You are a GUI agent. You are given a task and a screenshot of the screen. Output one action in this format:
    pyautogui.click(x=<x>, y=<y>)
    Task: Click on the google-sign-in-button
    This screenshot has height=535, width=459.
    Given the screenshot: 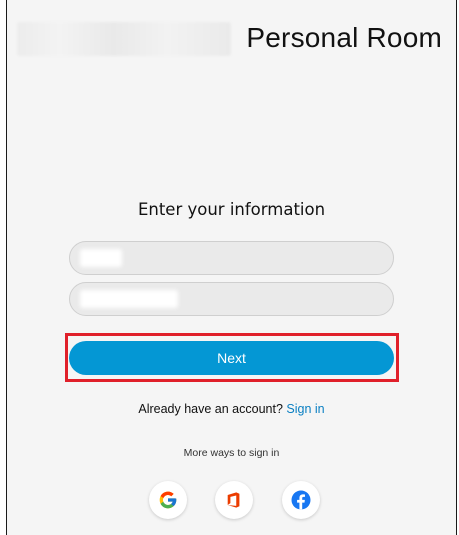 What is the action you would take?
    pyautogui.click(x=168, y=500)
    